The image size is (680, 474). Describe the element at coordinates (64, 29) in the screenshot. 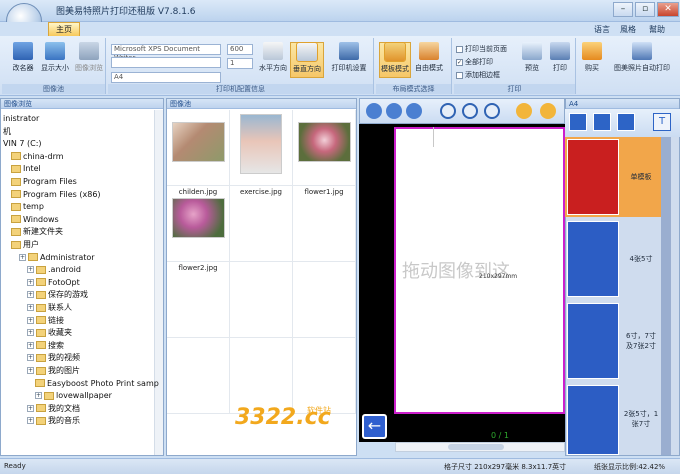

I see `tab-main: 主页` at that location.